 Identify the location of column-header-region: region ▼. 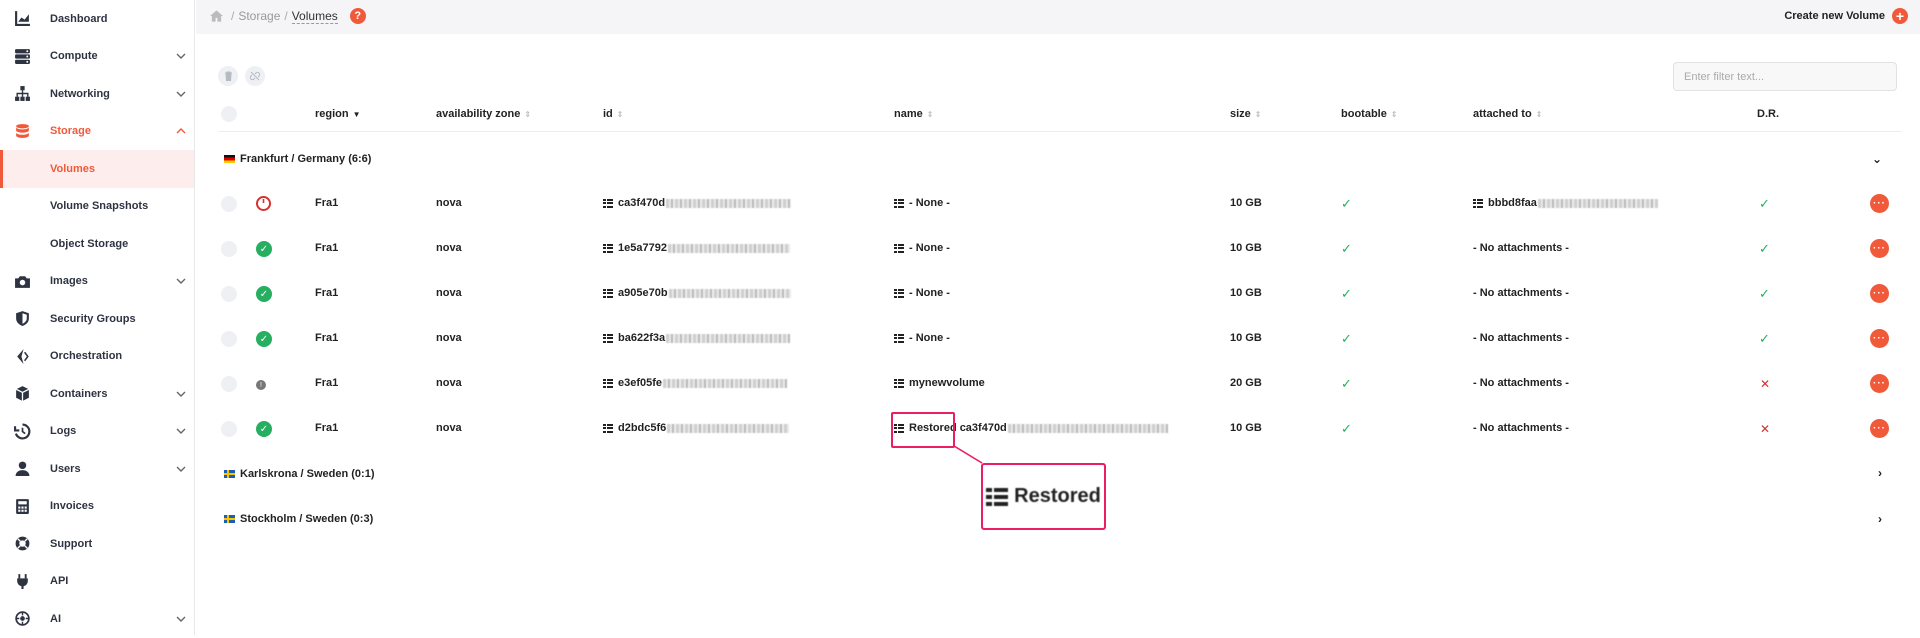
(338, 114).